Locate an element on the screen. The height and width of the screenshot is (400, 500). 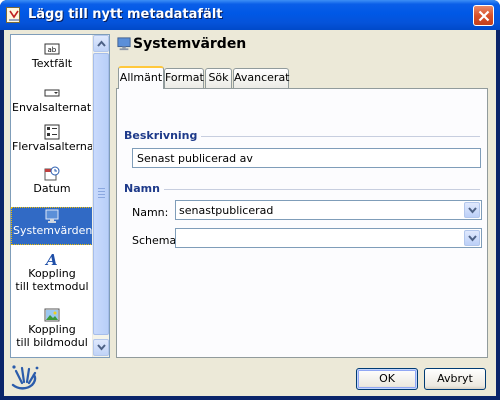
sidebar-item-envalsalternativ: Envalsalternativ is located at coordinates (52, 99).